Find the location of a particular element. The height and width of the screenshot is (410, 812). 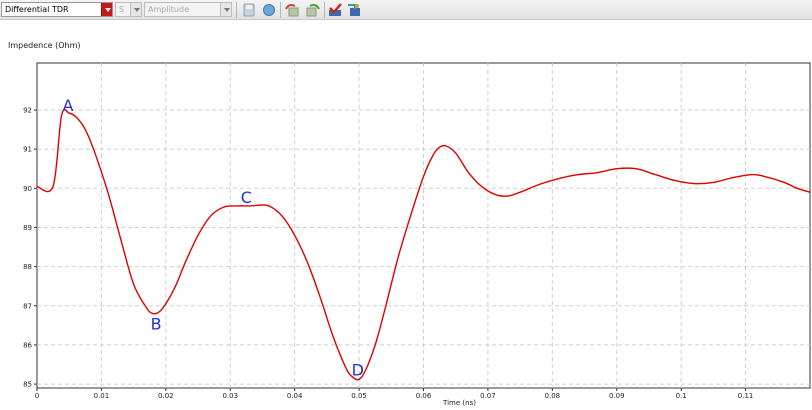

annotation-label-c: C is located at coordinates (246, 197).